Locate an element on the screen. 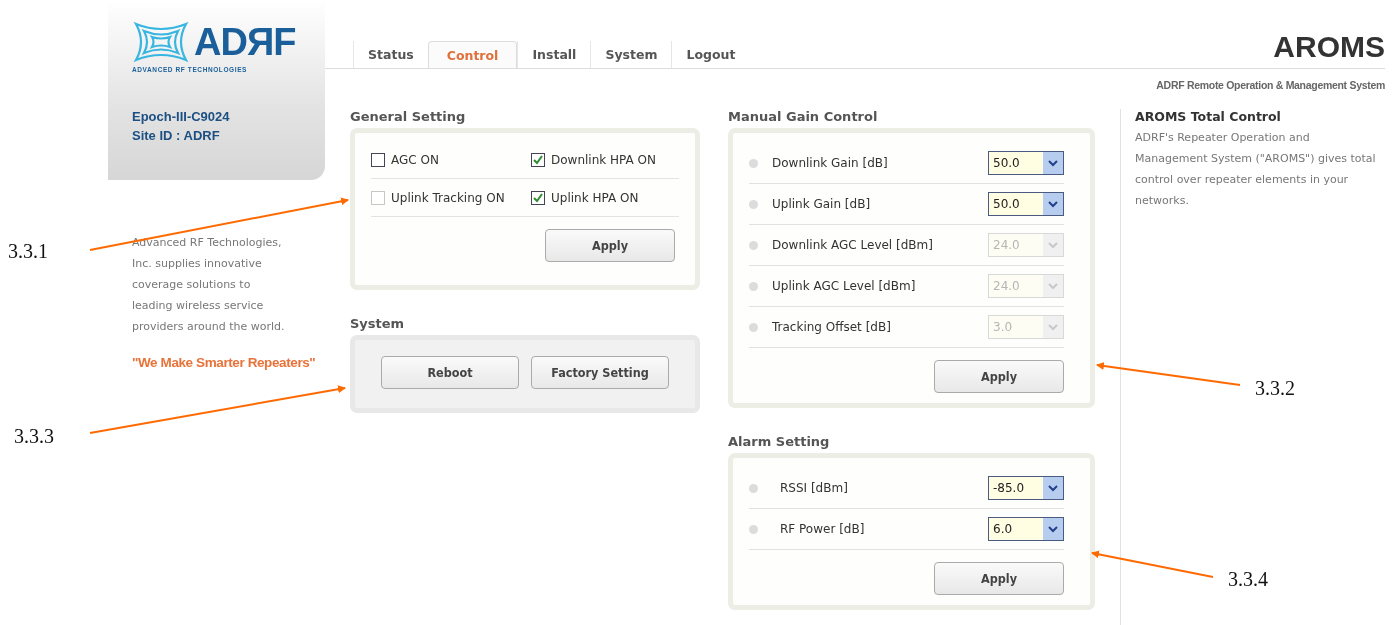 The image size is (1397, 625). setting-label: Uplink AGC Level [dBm] is located at coordinates (844, 286).